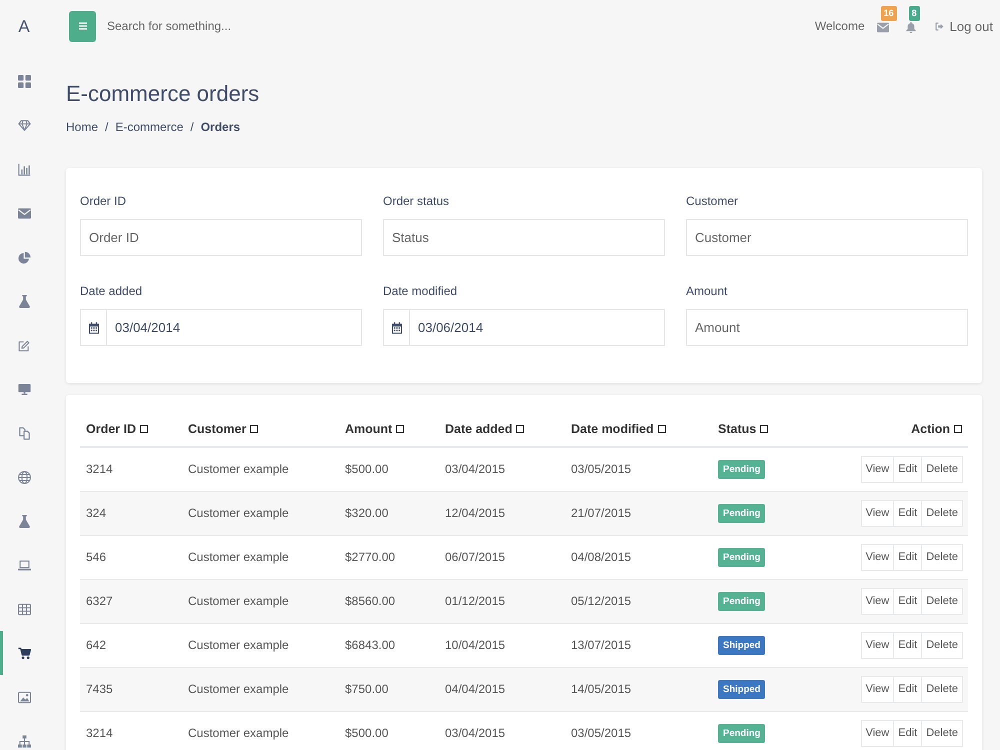 Image resolution: width=1000 pixels, height=750 pixels. Describe the element at coordinates (24, 26) in the screenshot. I see `logo-letter: A` at that location.